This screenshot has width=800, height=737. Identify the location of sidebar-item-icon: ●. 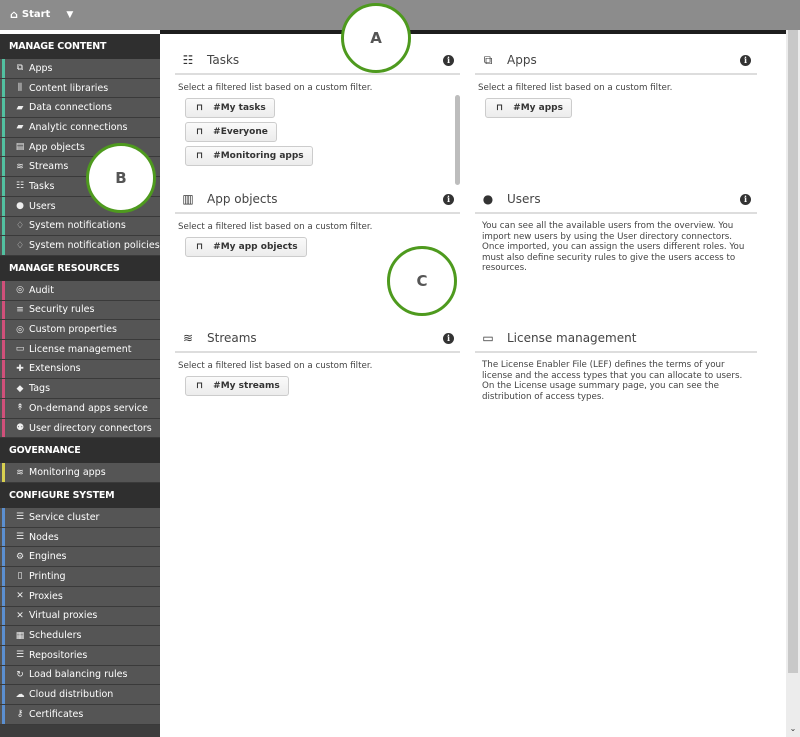
(20, 206).